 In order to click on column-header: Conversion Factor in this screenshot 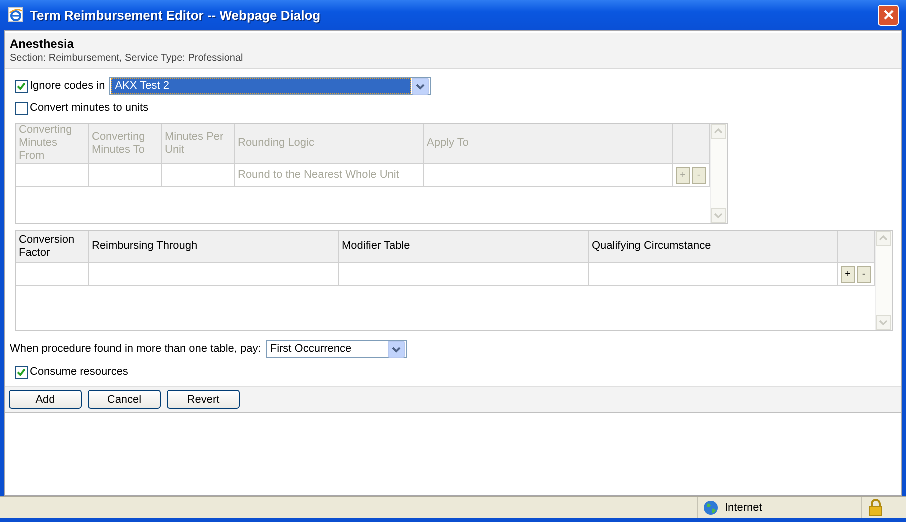, I will do `click(52, 246)`.